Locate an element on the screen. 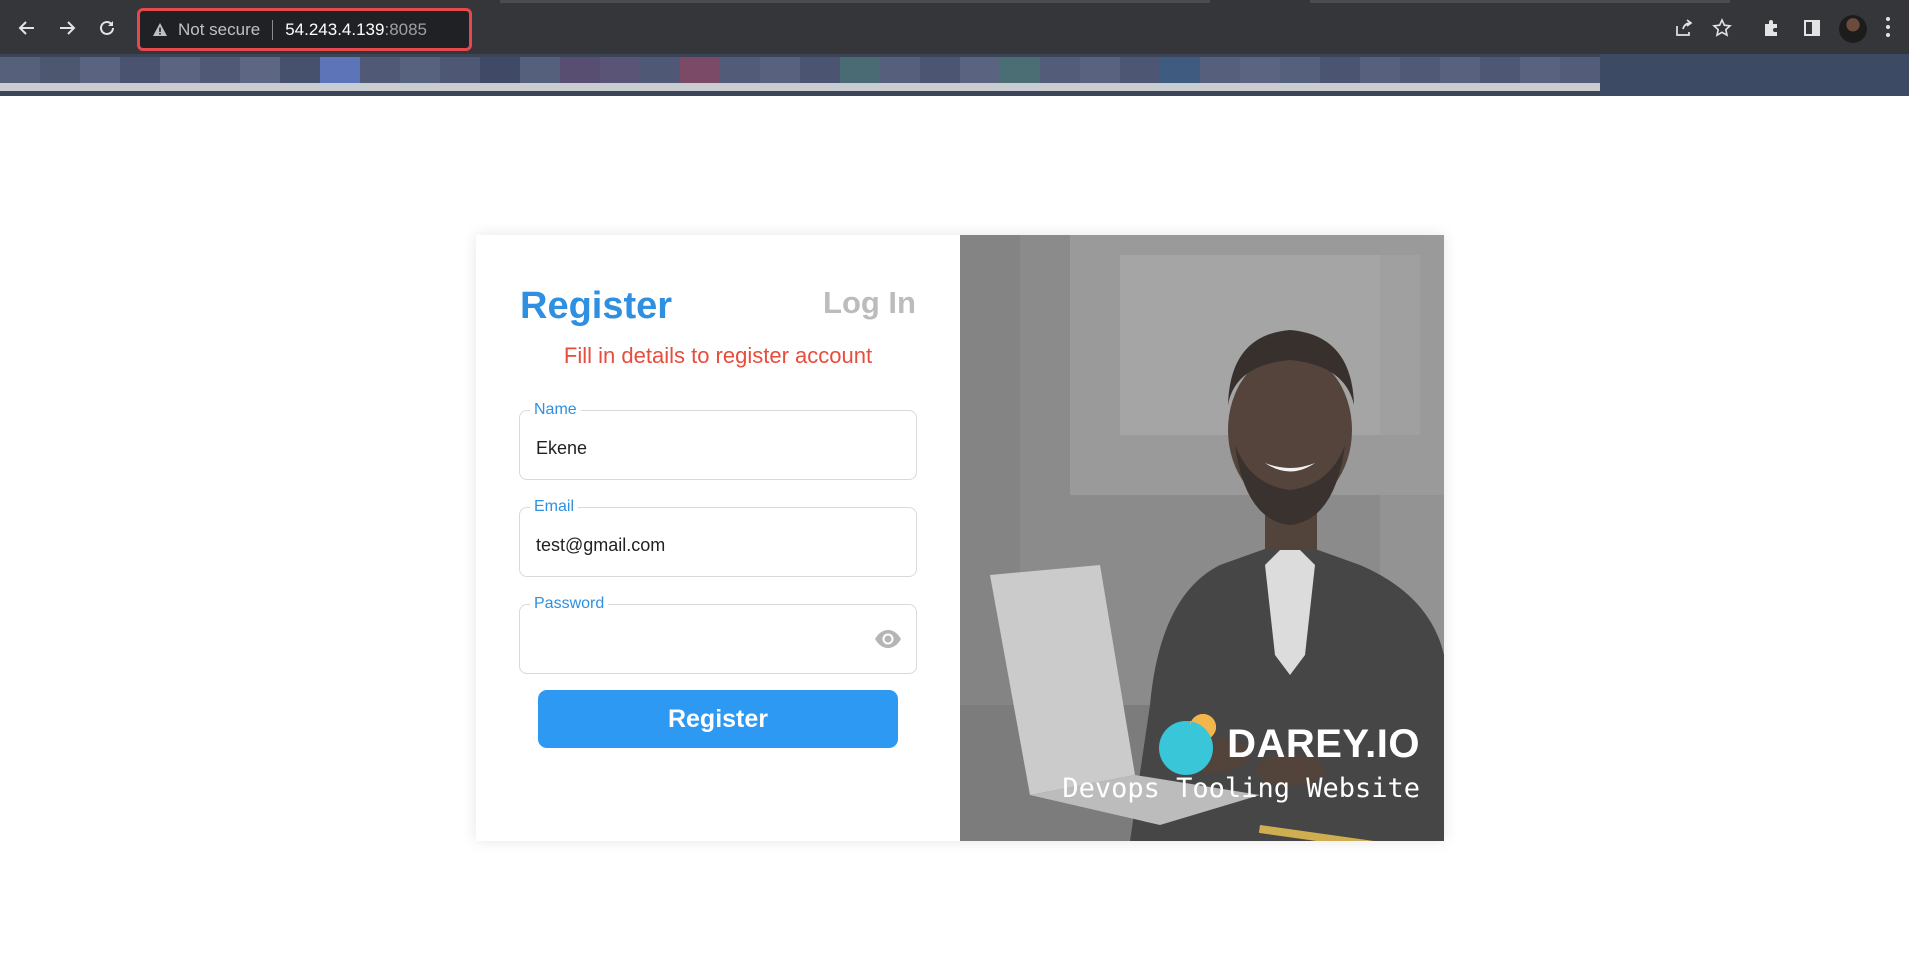 The height and width of the screenshot is (979, 1909). name-field: Name is located at coordinates (718, 440).